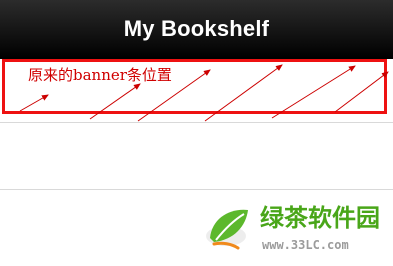 Image resolution: width=393 pixels, height=266 pixels. What do you see at coordinates (320, 218) in the screenshot?
I see `watermark-site-name: 绿茶软件园` at bounding box center [320, 218].